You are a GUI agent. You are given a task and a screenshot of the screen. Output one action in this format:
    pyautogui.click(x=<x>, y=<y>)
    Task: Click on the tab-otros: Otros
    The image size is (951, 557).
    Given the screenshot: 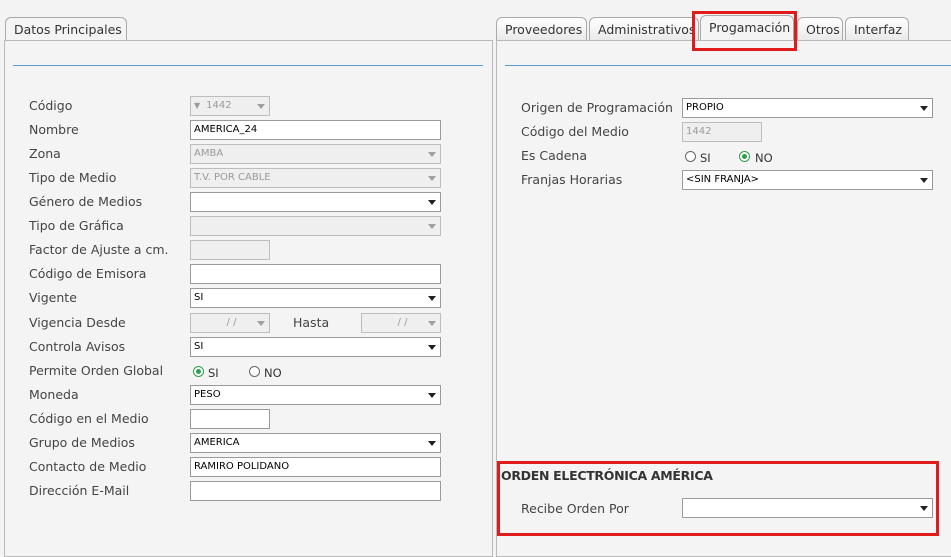 What is the action you would take?
    pyautogui.click(x=820, y=28)
    